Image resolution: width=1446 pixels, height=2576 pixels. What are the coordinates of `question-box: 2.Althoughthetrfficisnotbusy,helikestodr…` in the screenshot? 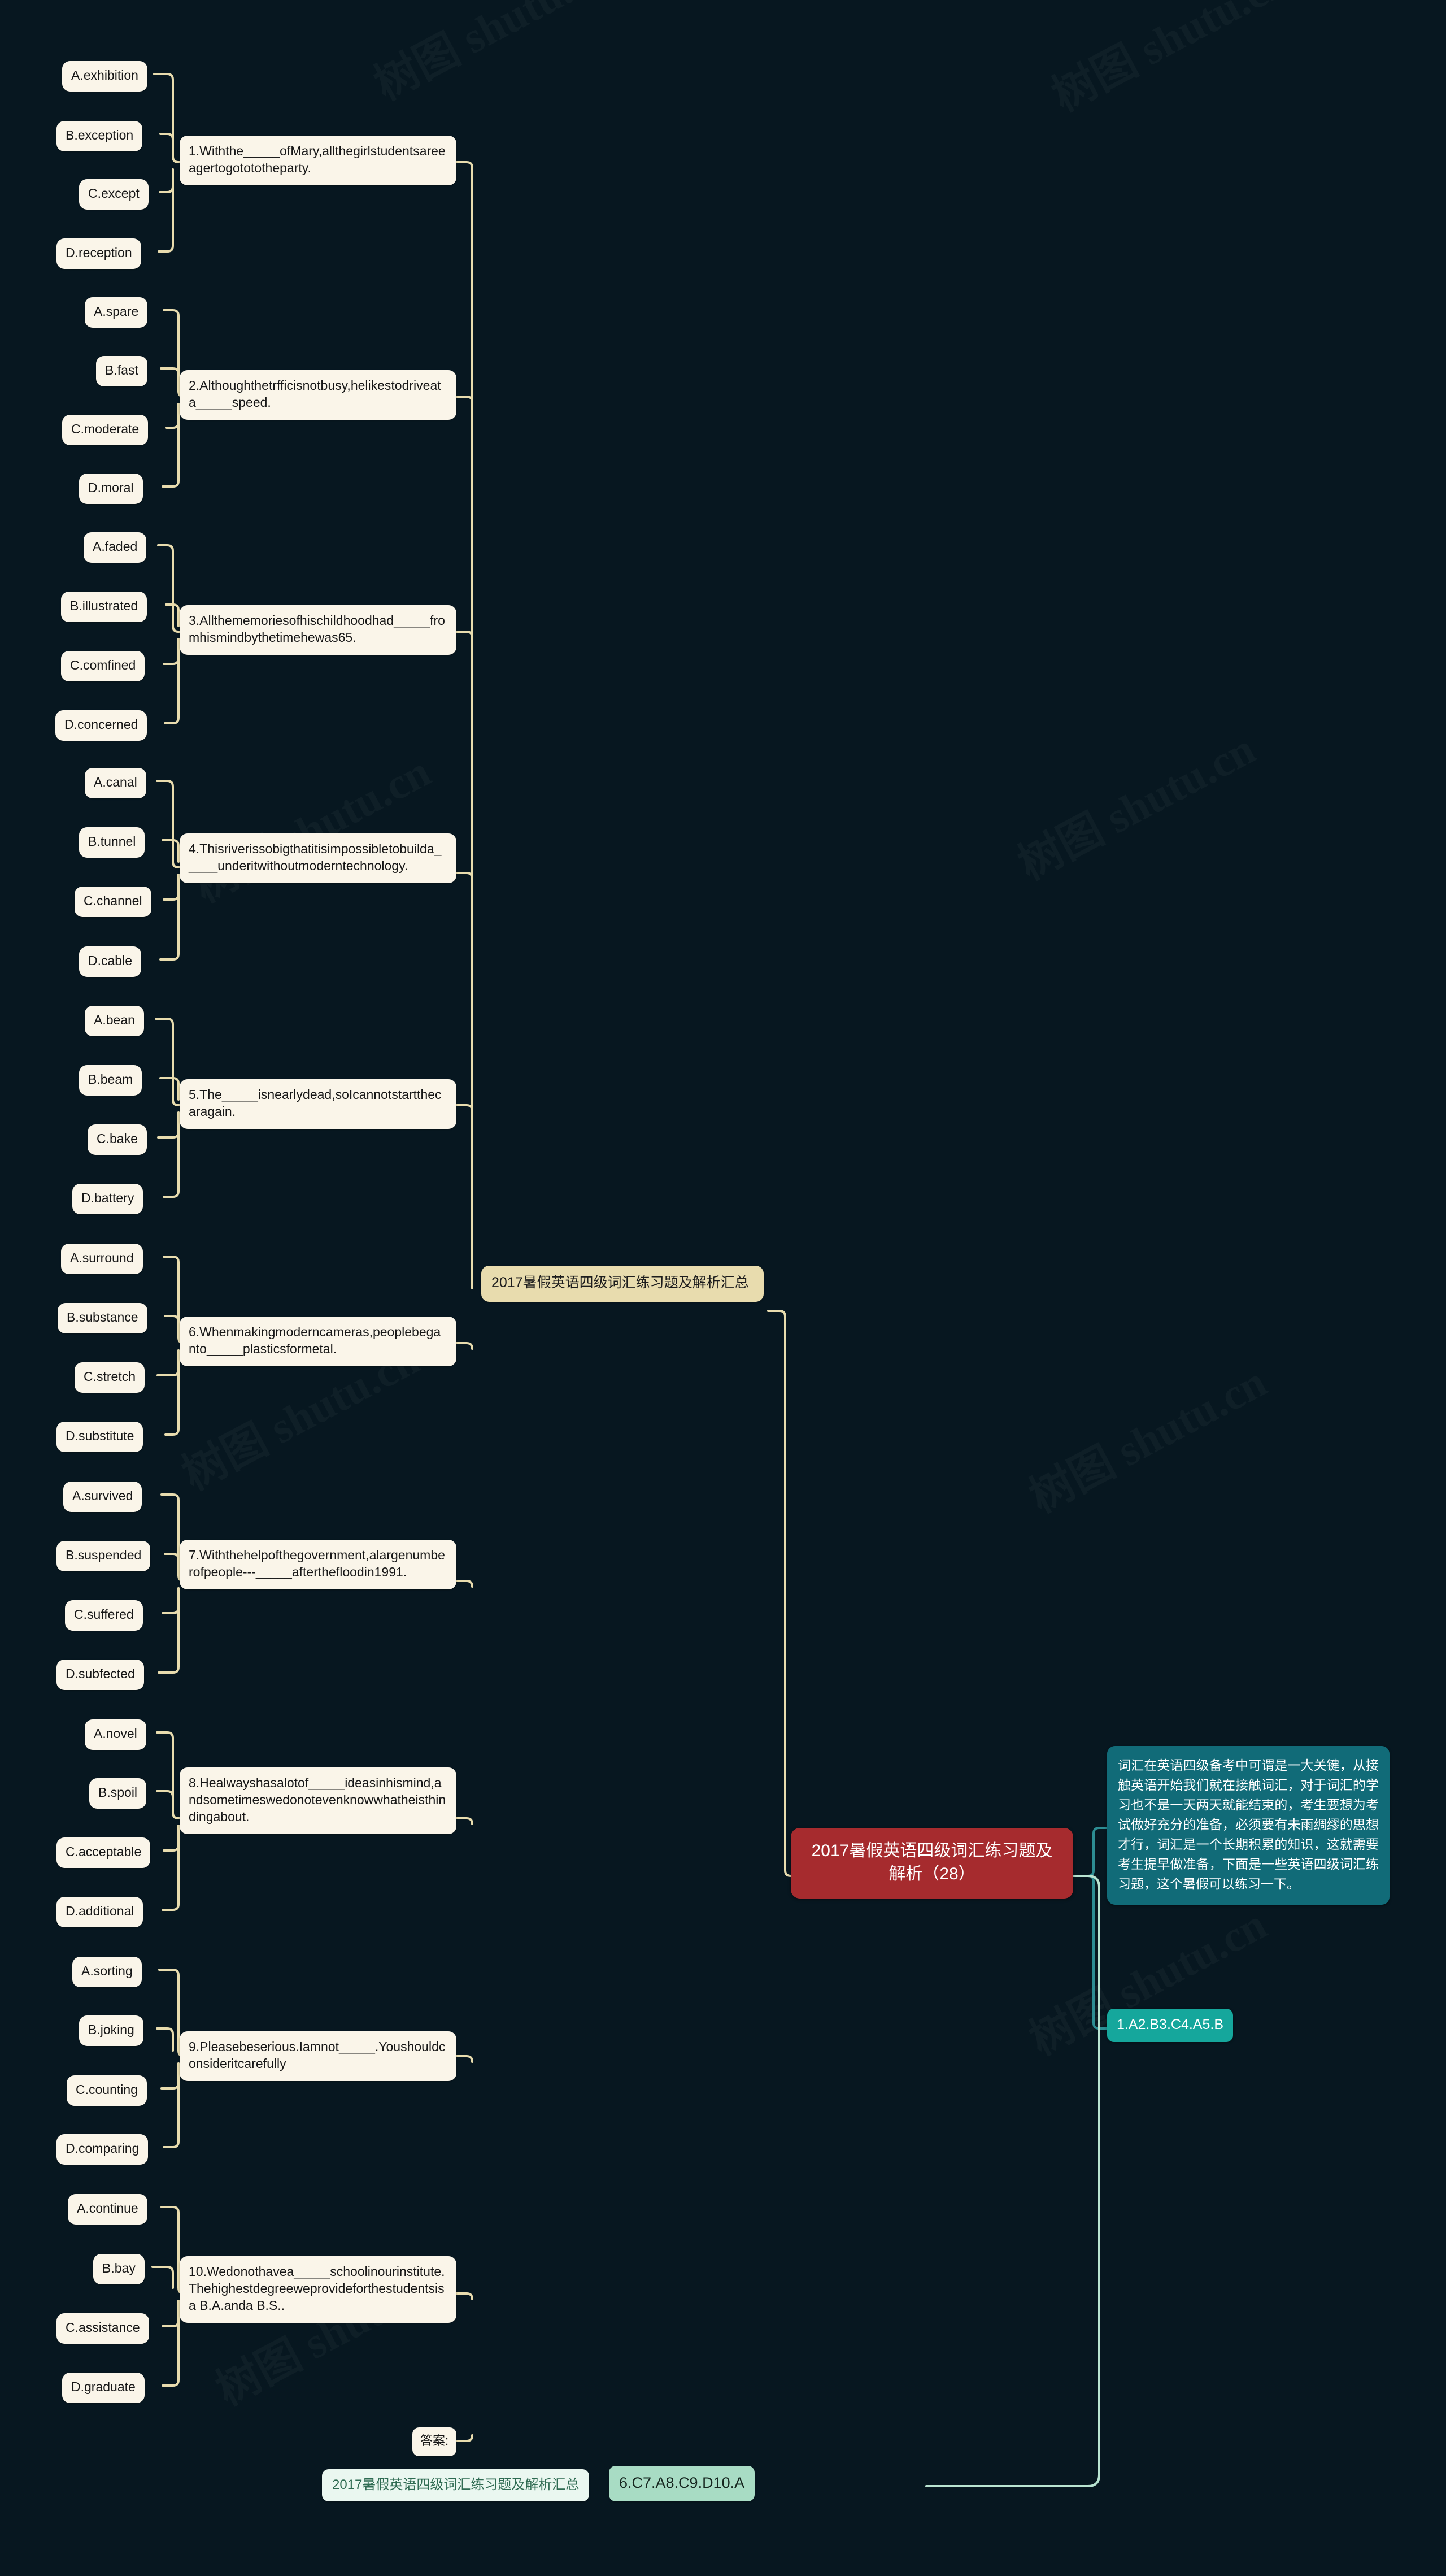 It's located at (318, 395).